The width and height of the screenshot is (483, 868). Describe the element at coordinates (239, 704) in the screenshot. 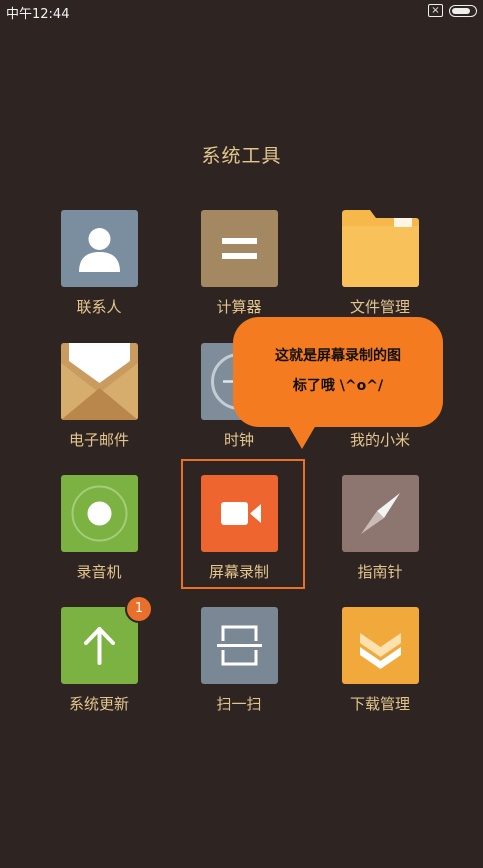

I see `app-label: 扫一扫` at that location.